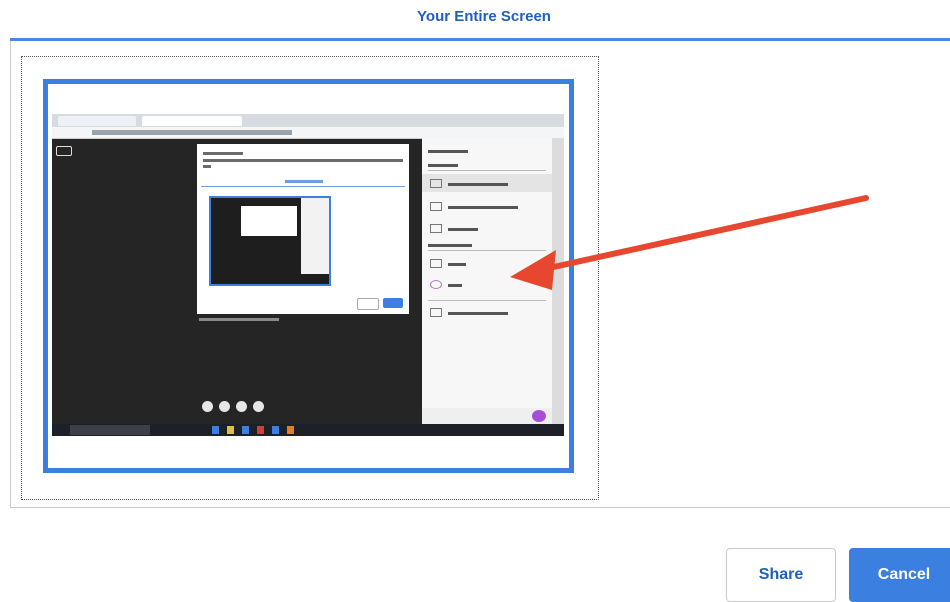  I want to click on preview-browser-tabstrip, so click(308, 120).